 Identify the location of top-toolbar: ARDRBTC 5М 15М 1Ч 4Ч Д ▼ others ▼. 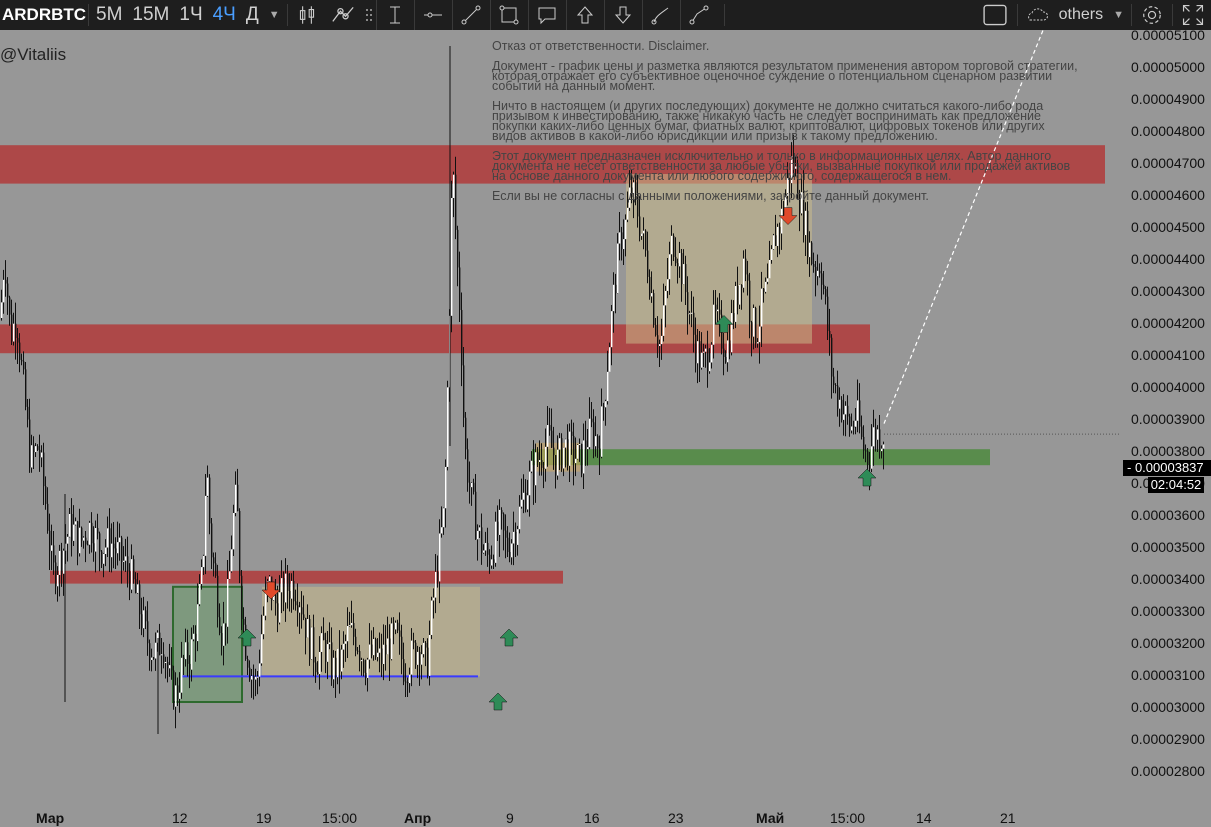
(605, 15).